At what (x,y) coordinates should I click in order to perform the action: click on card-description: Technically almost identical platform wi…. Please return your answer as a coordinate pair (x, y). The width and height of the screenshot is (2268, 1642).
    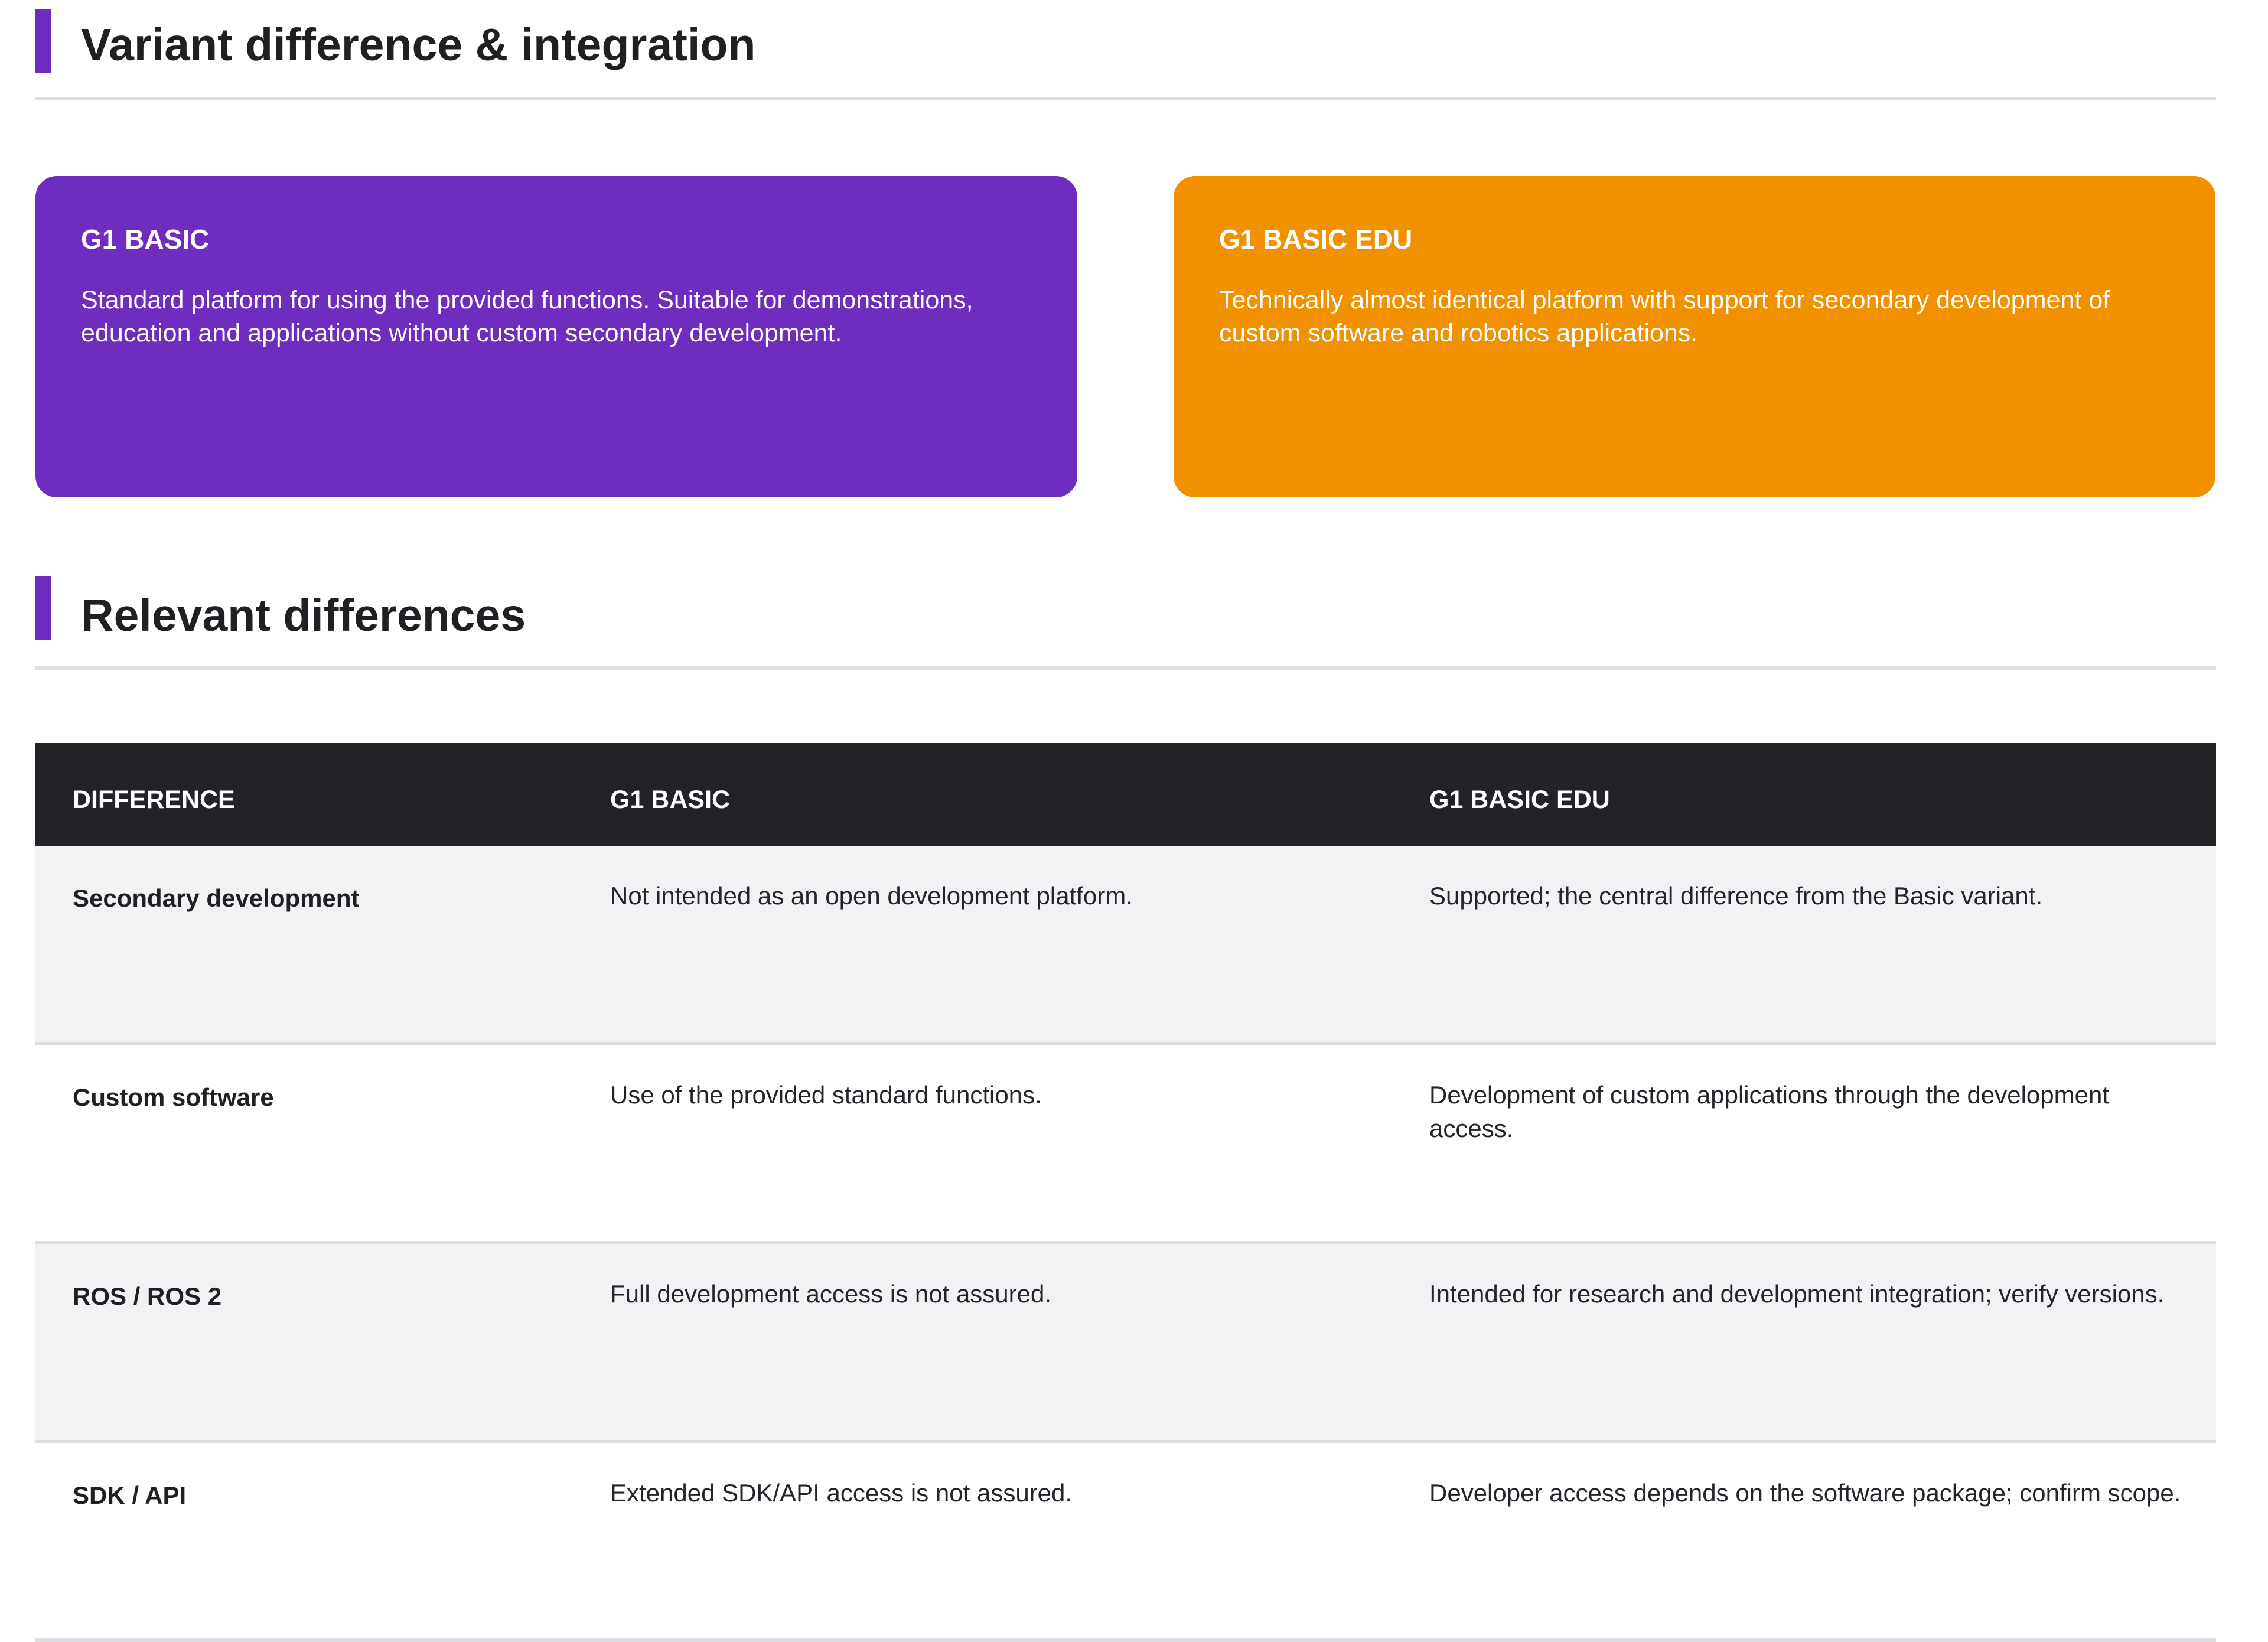
    Looking at the image, I should click on (1664, 316).